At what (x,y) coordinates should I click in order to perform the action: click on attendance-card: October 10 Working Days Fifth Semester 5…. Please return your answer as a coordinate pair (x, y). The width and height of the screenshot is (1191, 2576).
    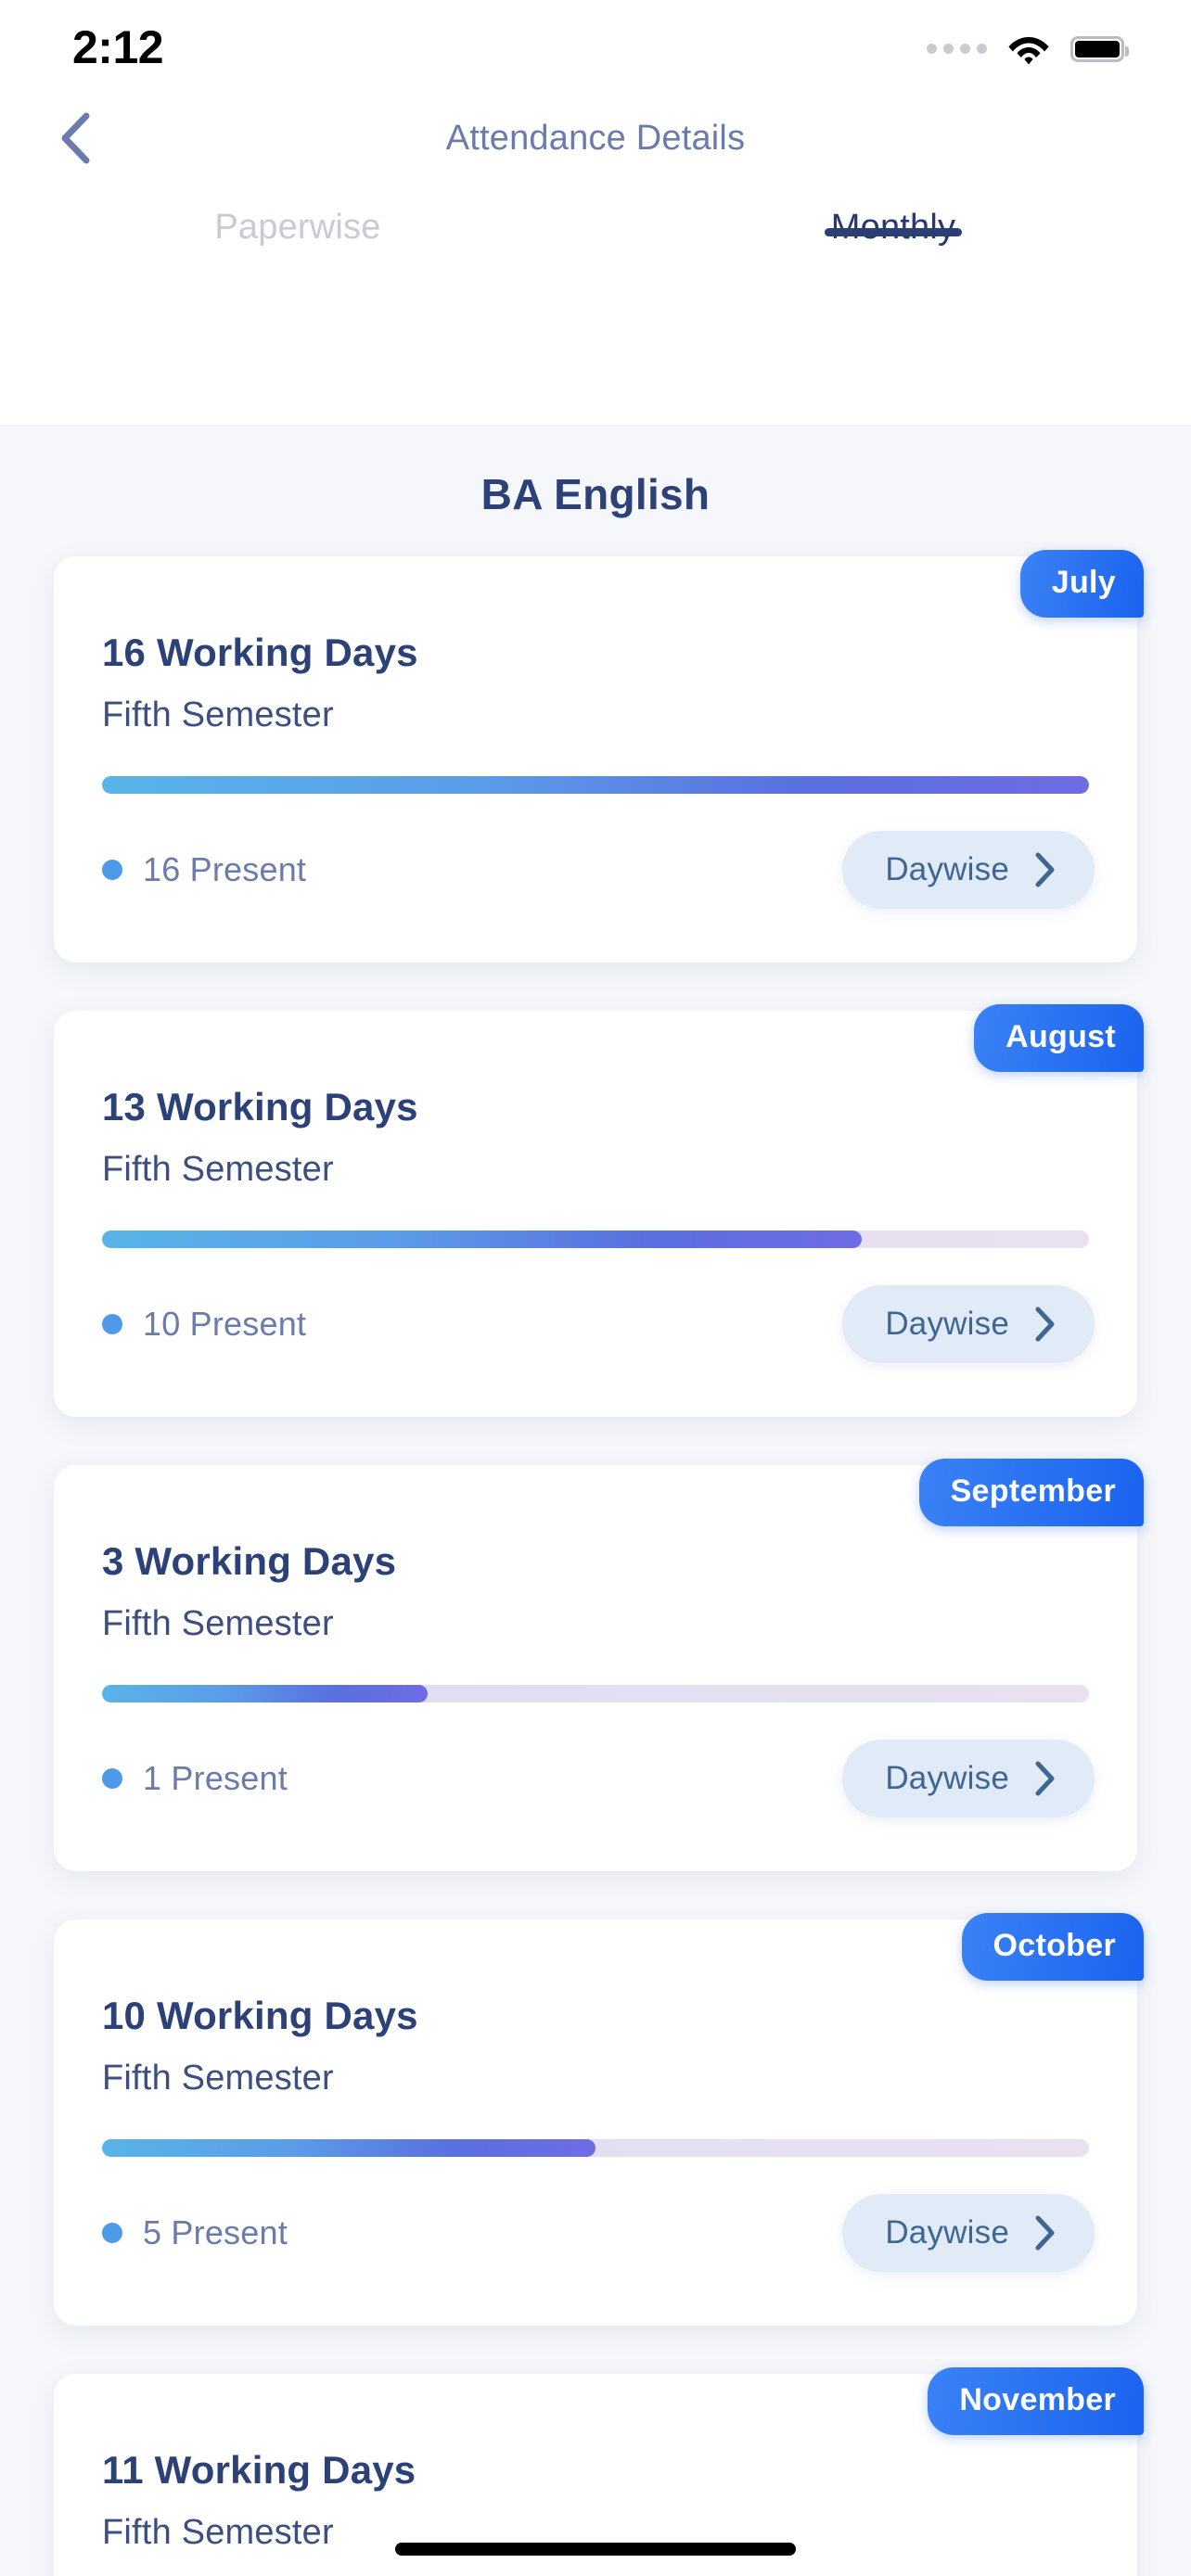
    Looking at the image, I should click on (599, 2119).